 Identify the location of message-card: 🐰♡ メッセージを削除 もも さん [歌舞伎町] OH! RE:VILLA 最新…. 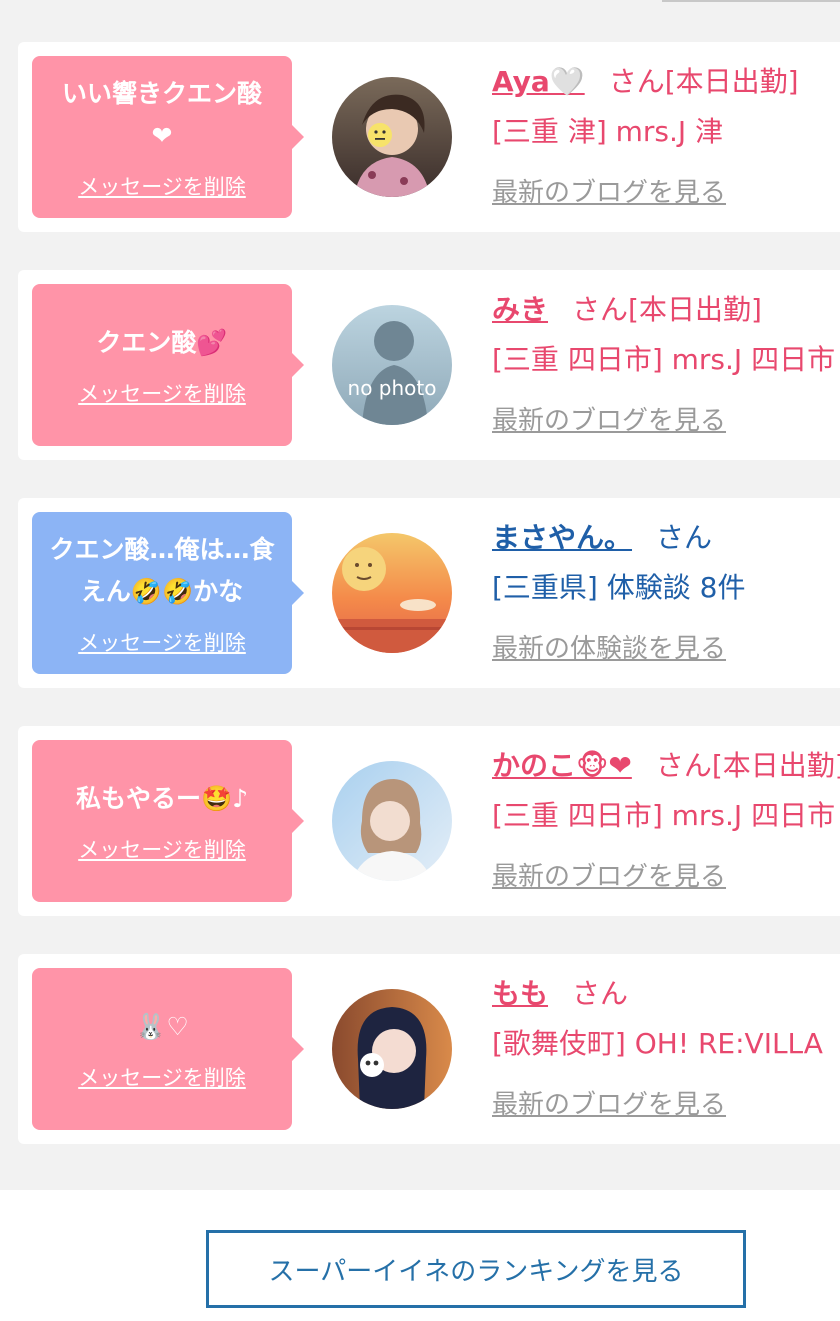
(429, 1049).